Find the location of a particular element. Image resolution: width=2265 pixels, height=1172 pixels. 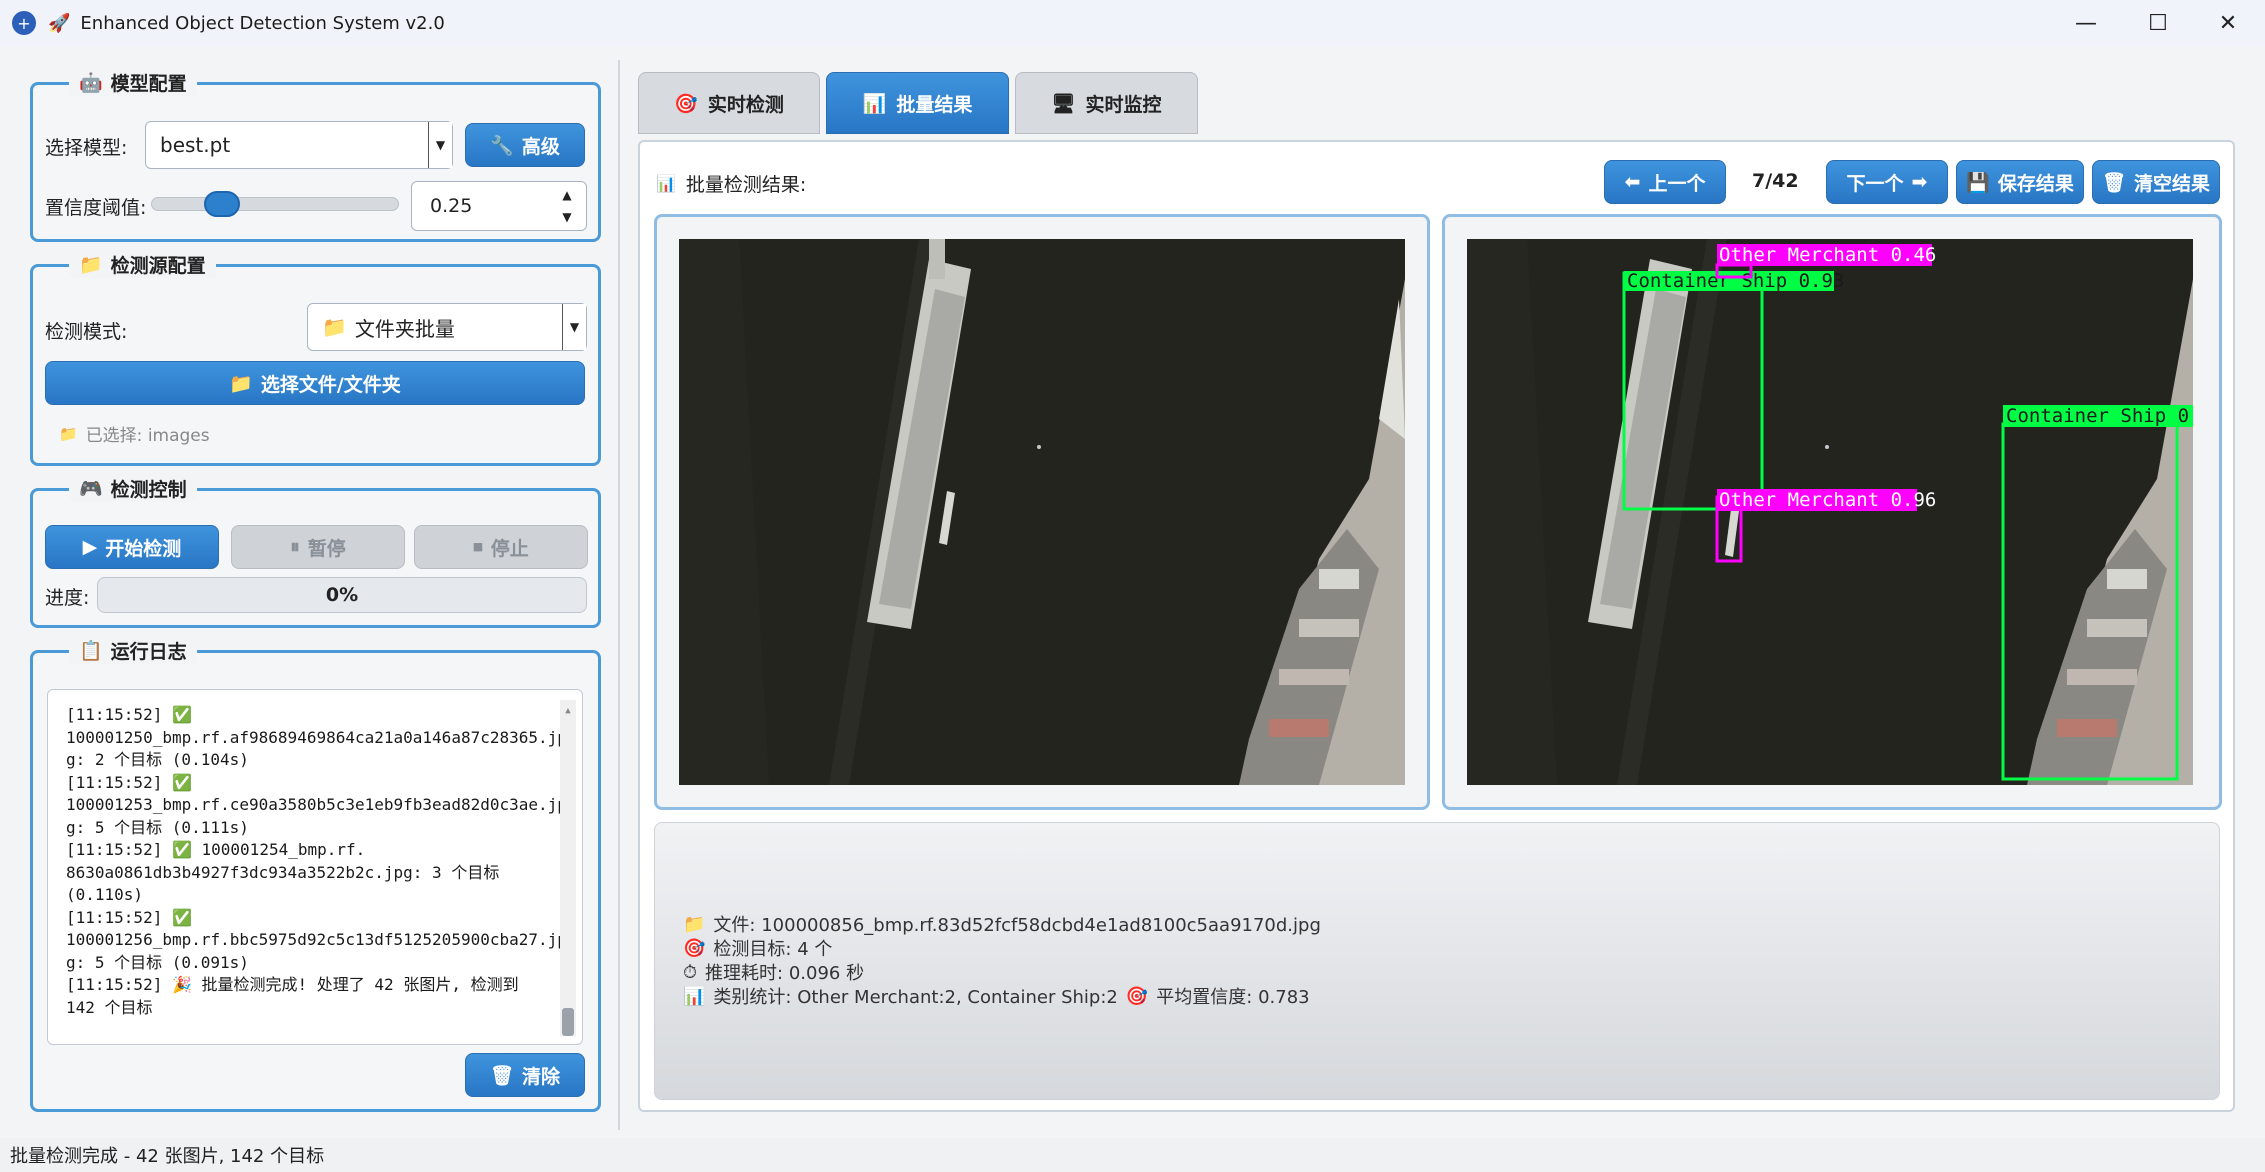

save-results-button: 💾 保存结果 is located at coordinates (2020, 182).